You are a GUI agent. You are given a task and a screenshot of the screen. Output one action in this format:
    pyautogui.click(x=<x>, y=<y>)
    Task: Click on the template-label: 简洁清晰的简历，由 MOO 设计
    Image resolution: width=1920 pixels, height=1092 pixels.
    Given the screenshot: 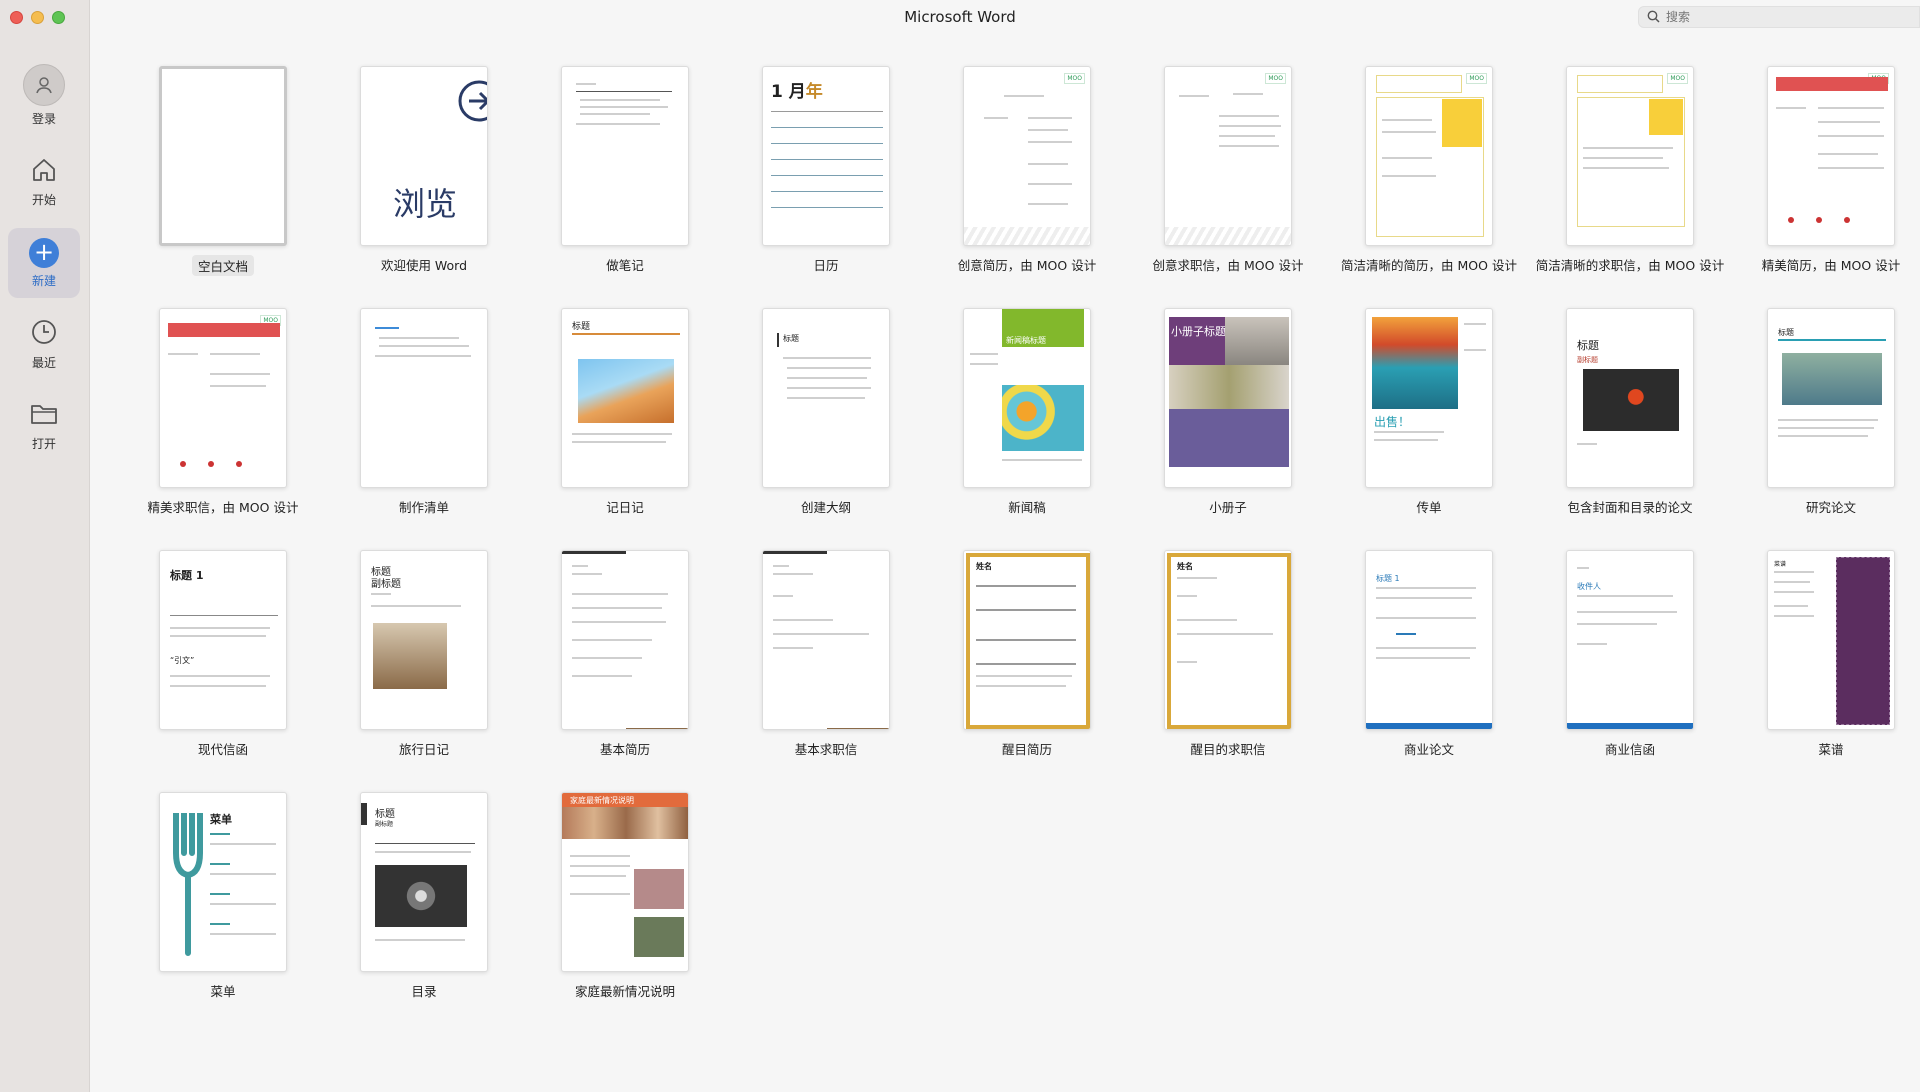 What is the action you would take?
    pyautogui.click(x=1429, y=265)
    